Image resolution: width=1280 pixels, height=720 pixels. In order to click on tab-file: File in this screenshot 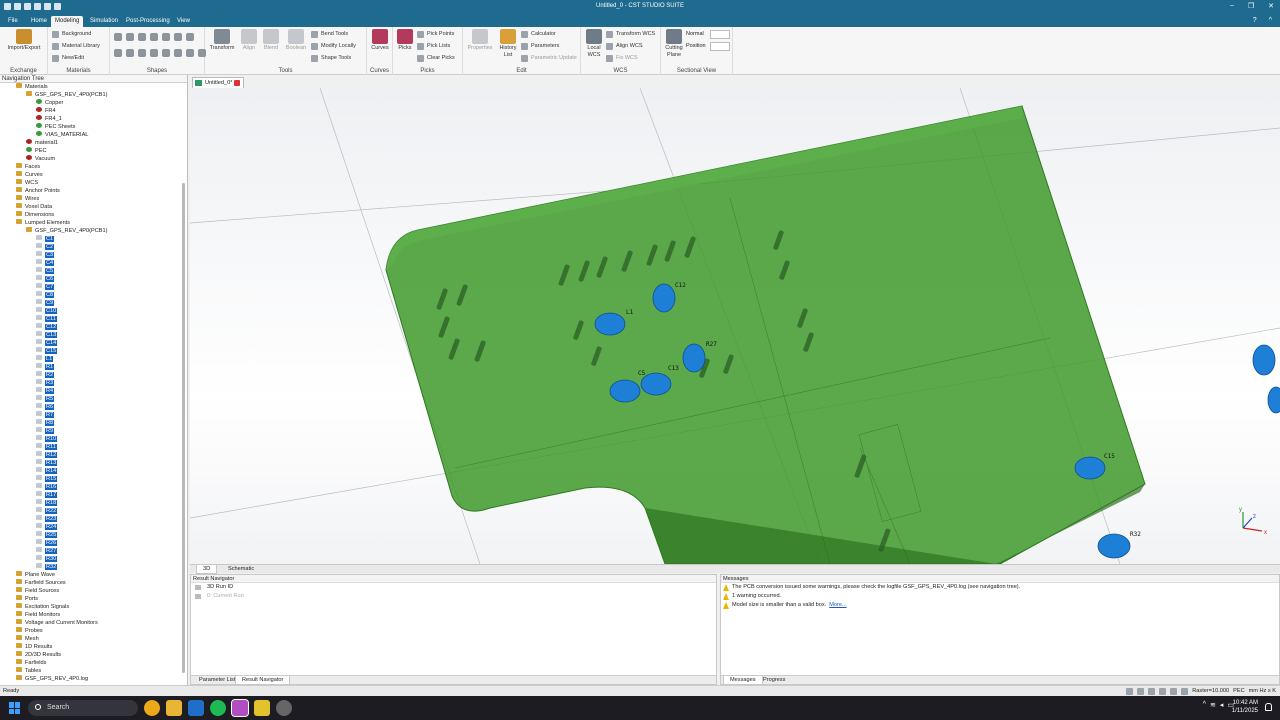, I will do `click(13, 21)`.